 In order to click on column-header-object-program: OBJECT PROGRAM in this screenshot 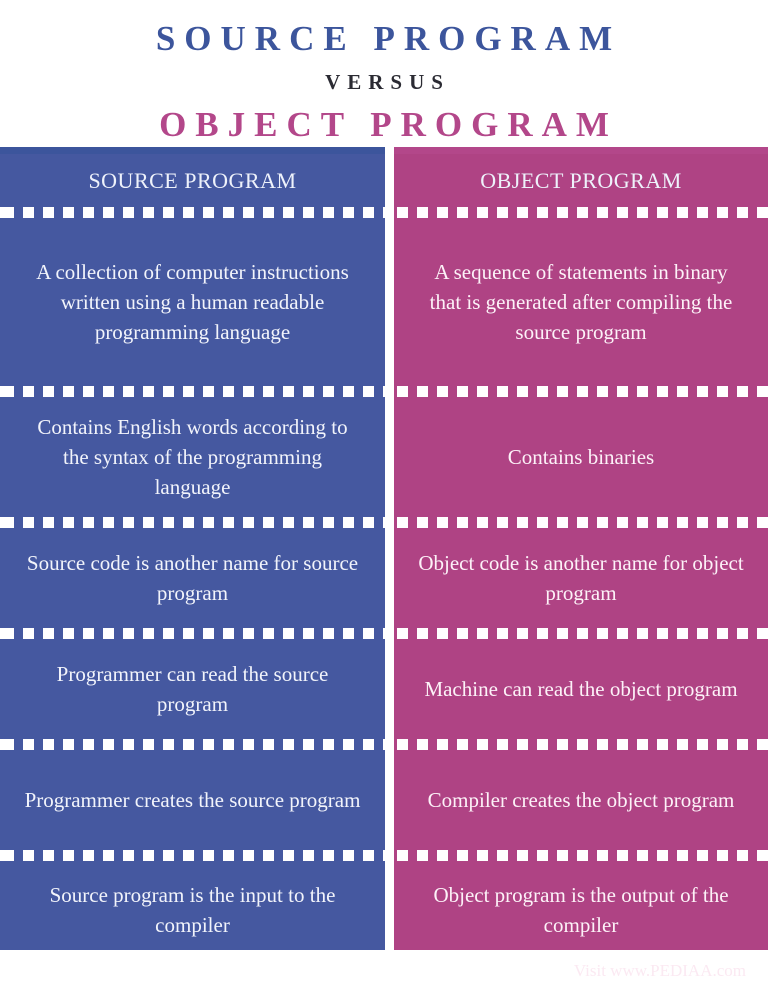, I will do `click(581, 180)`.